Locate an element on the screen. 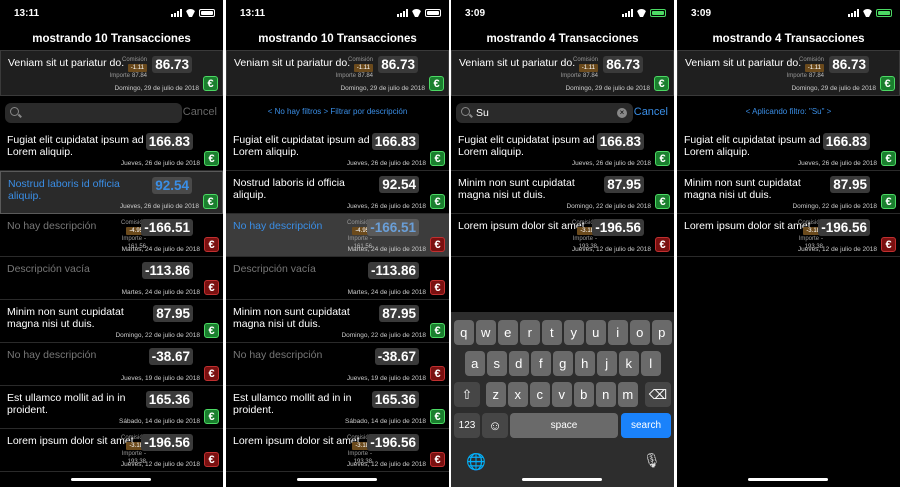  shift-icon: ⇧ is located at coordinates (467, 394).